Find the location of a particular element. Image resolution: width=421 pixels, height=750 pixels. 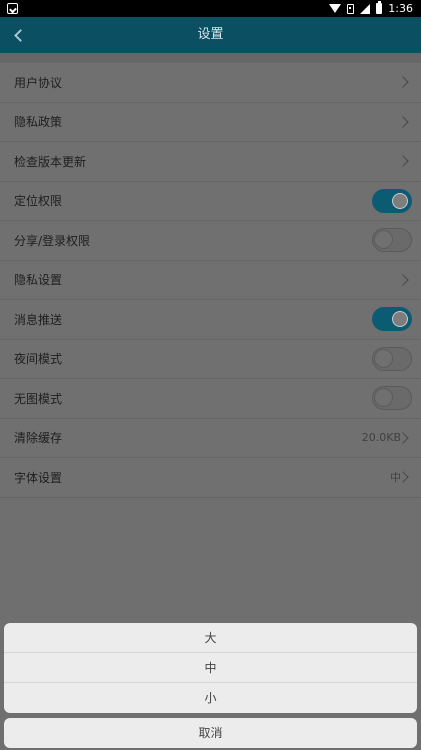

sim-card-icon is located at coordinates (351, 8).